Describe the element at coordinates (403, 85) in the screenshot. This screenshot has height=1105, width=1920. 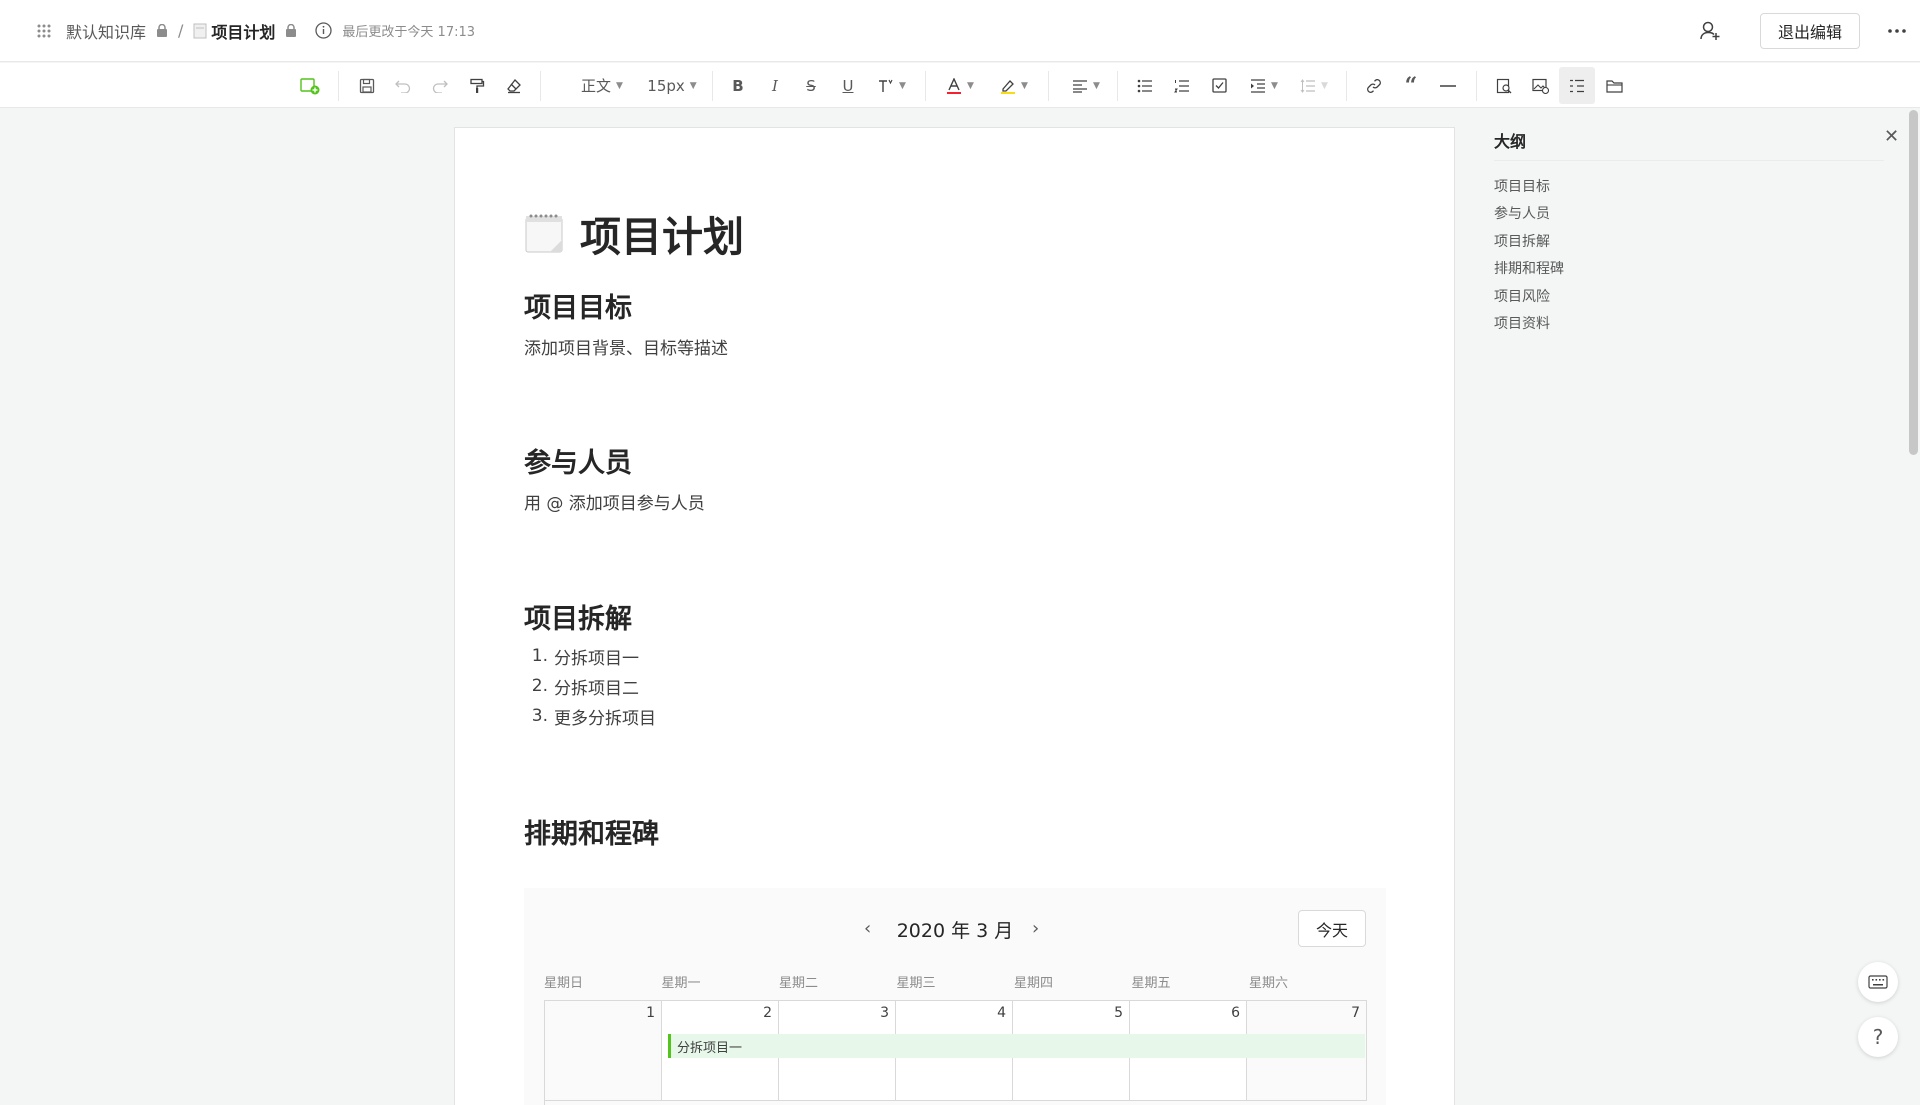
I see `undo-icon` at that location.